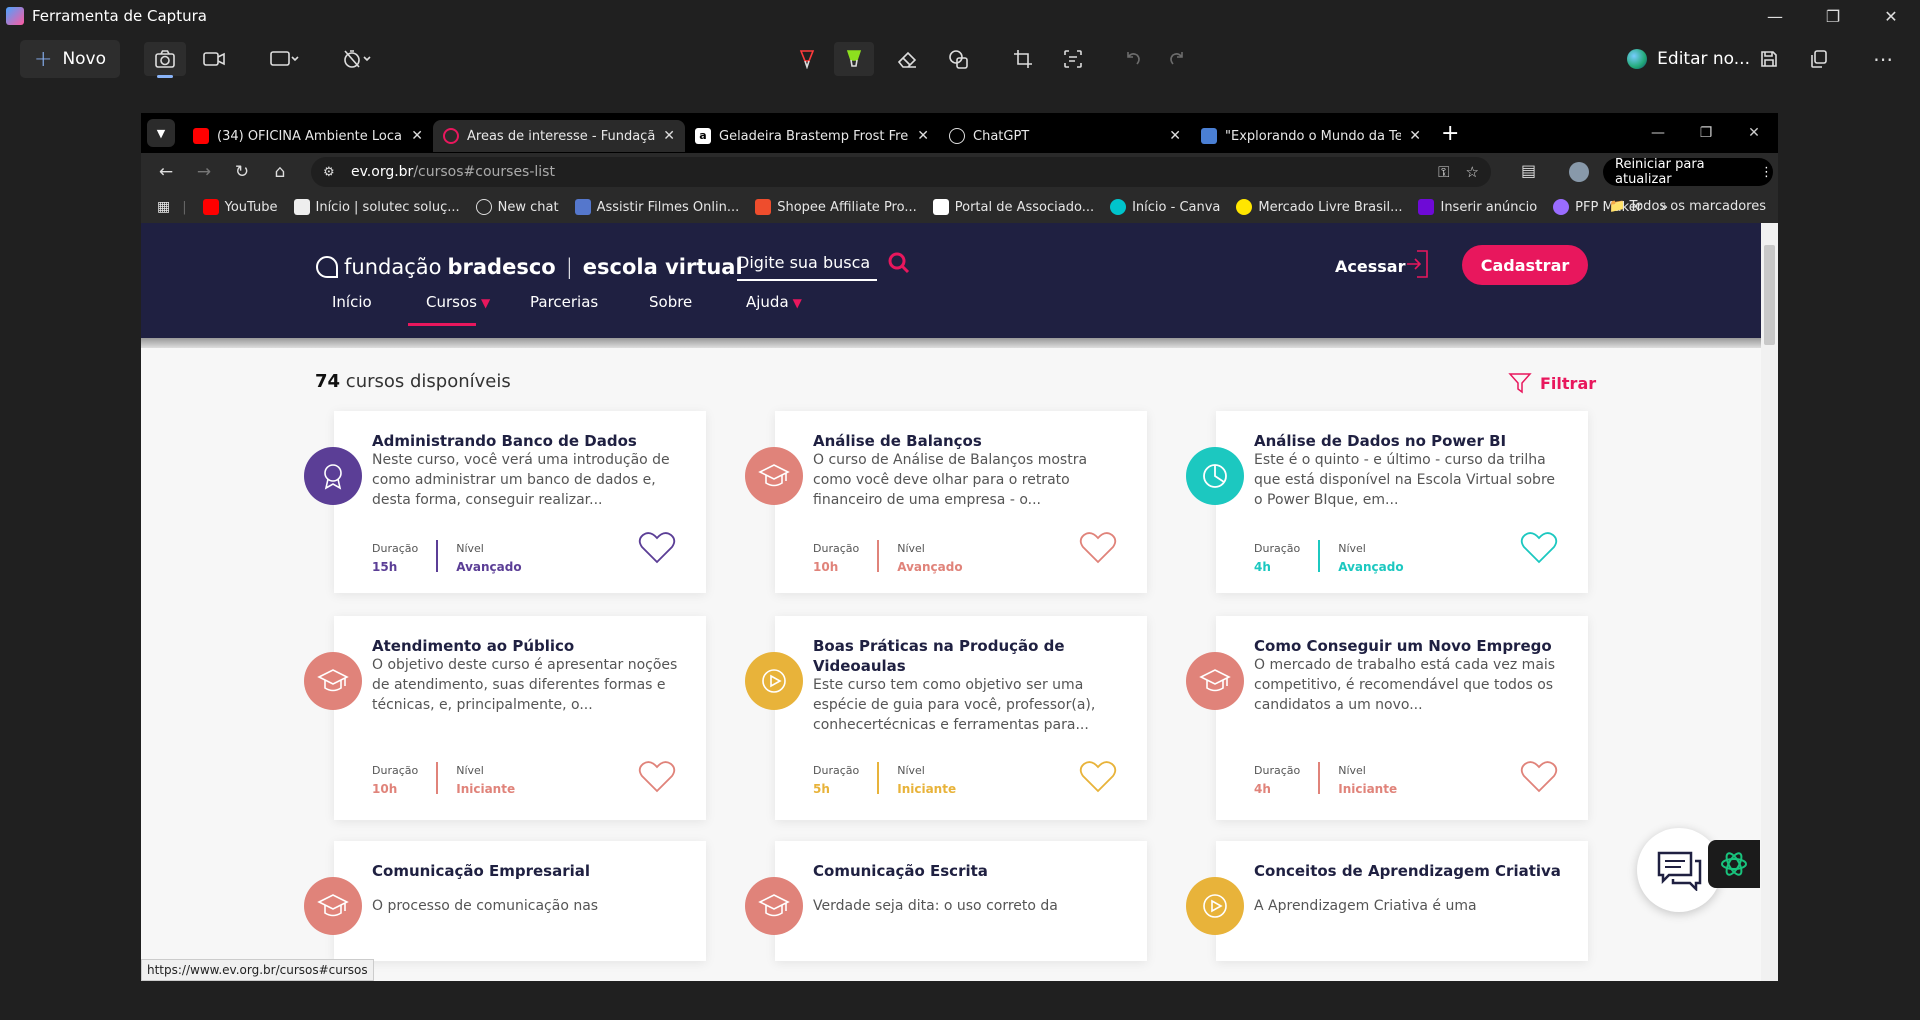  Describe the element at coordinates (807, 267) in the screenshot. I see `search-input: Digite sua busca` at that location.